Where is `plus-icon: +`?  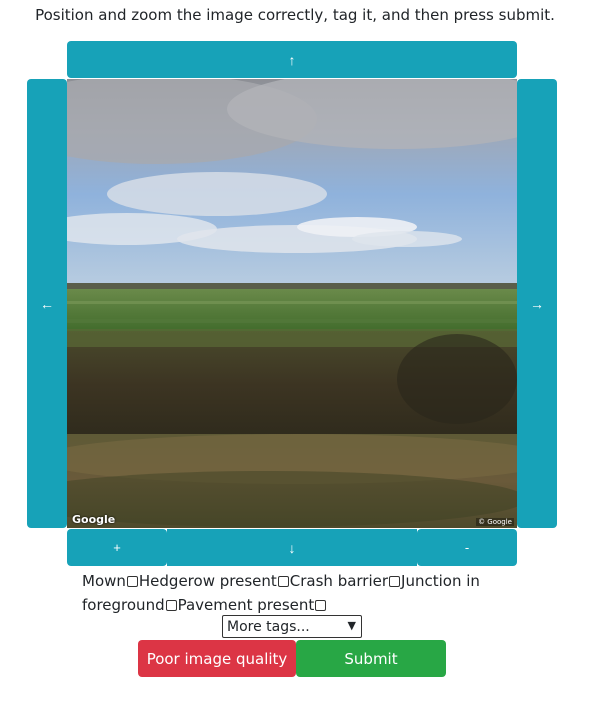 plus-icon: + is located at coordinates (117, 547).